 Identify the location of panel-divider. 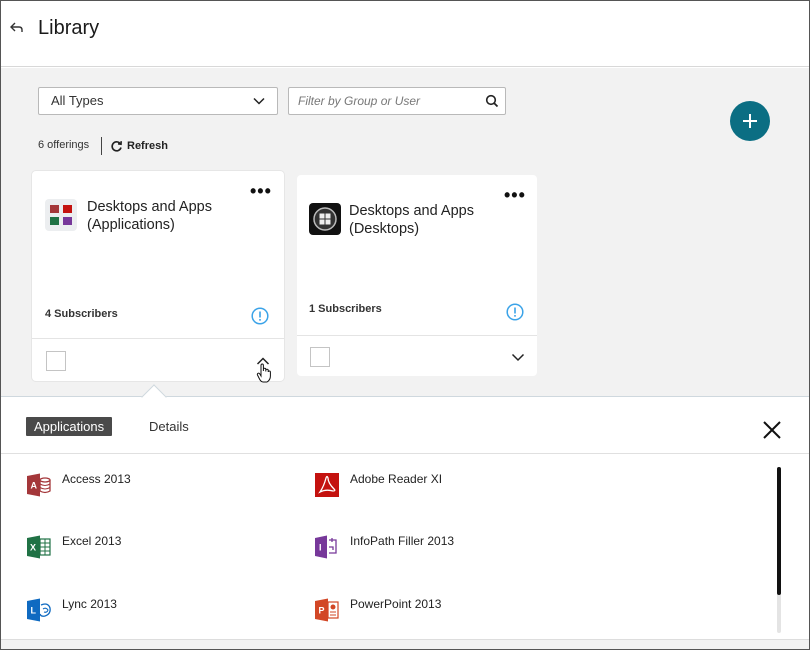
(405, 453).